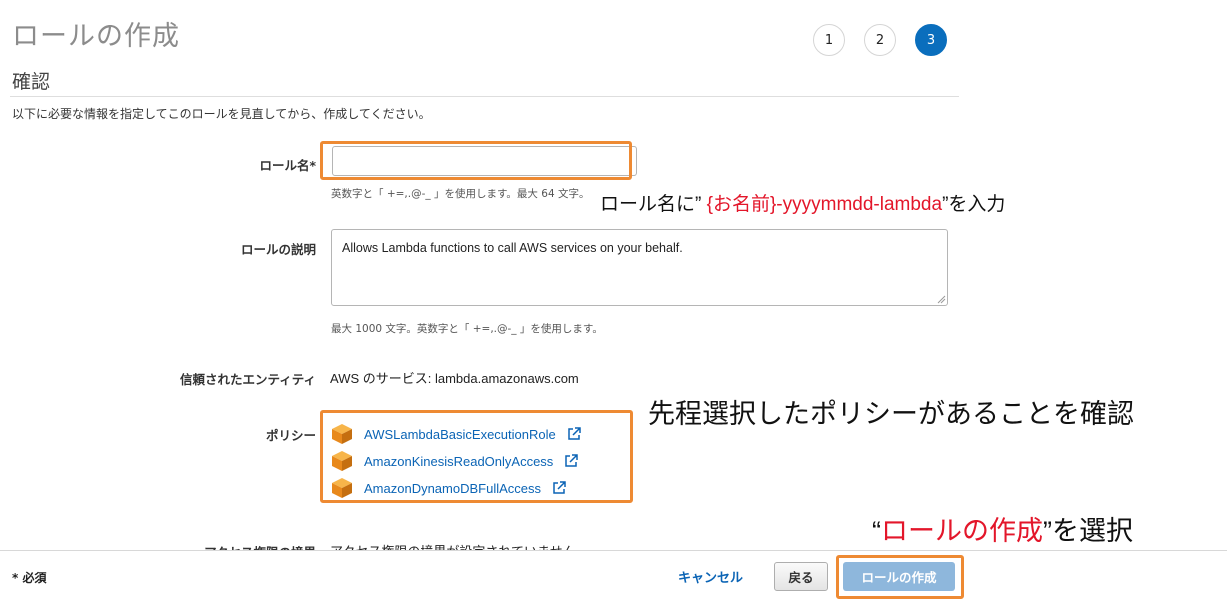 This screenshot has width=1227, height=608. I want to click on annotation-prefix: ロール名に”, so click(653, 204).